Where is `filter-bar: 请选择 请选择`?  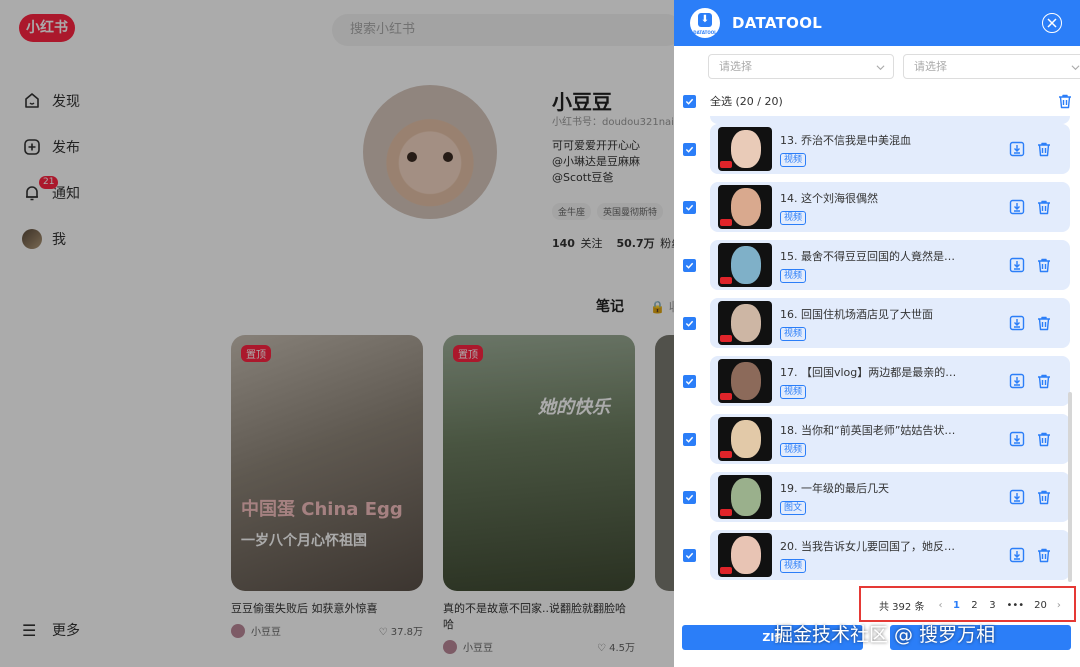
filter-bar: 请选择 请选择 is located at coordinates (894, 66).